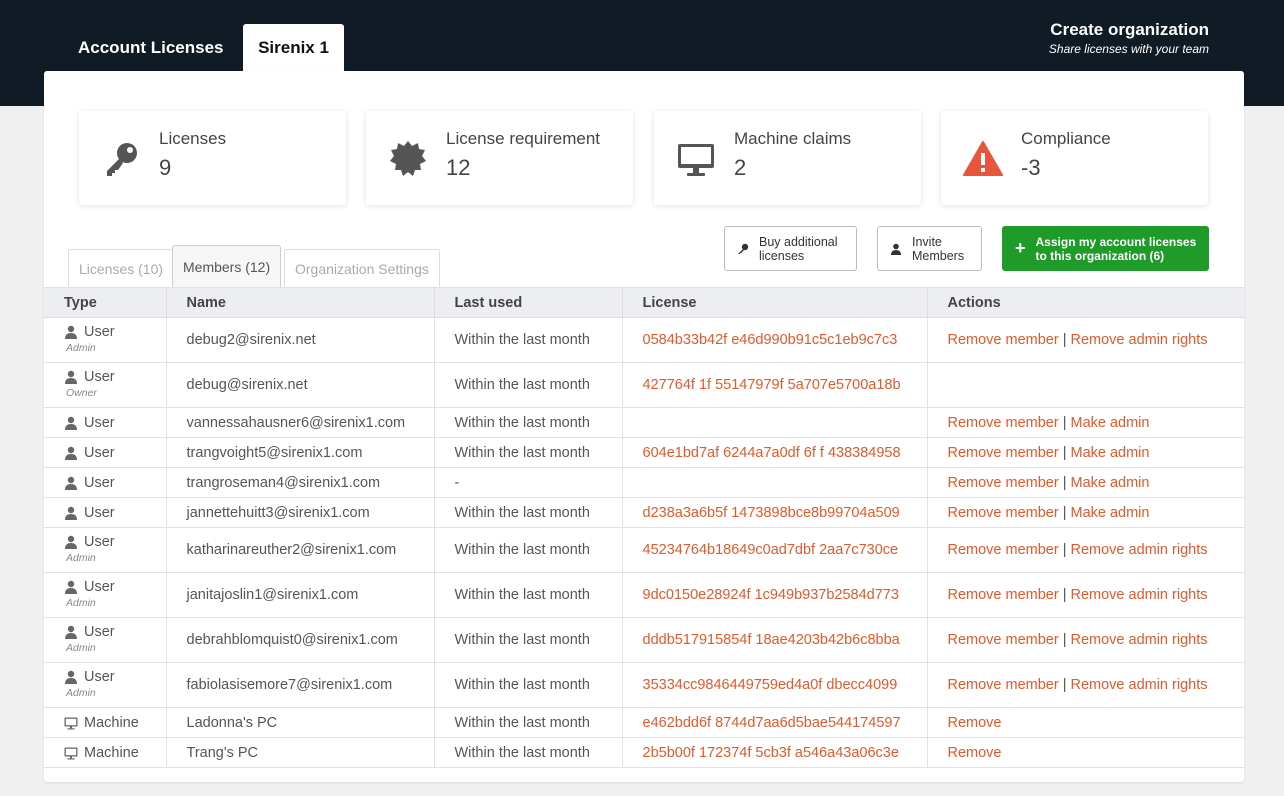 The image size is (1284, 796). I want to click on assign-label-line1: Assign my account licenses, so click(1116, 242).